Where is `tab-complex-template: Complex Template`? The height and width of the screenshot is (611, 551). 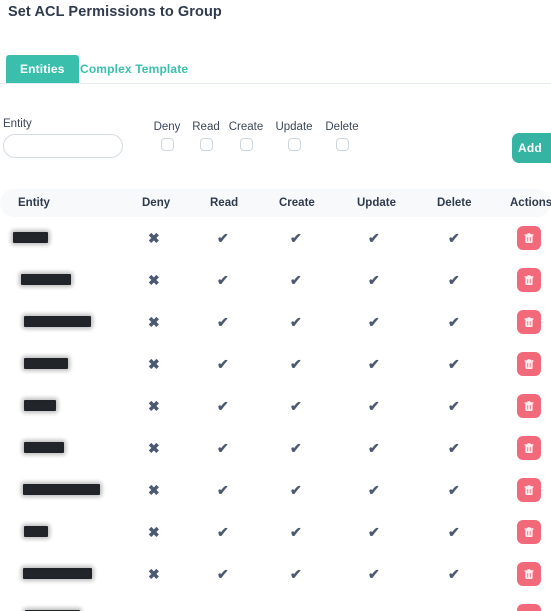 tab-complex-template: Complex Template is located at coordinates (134, 69).